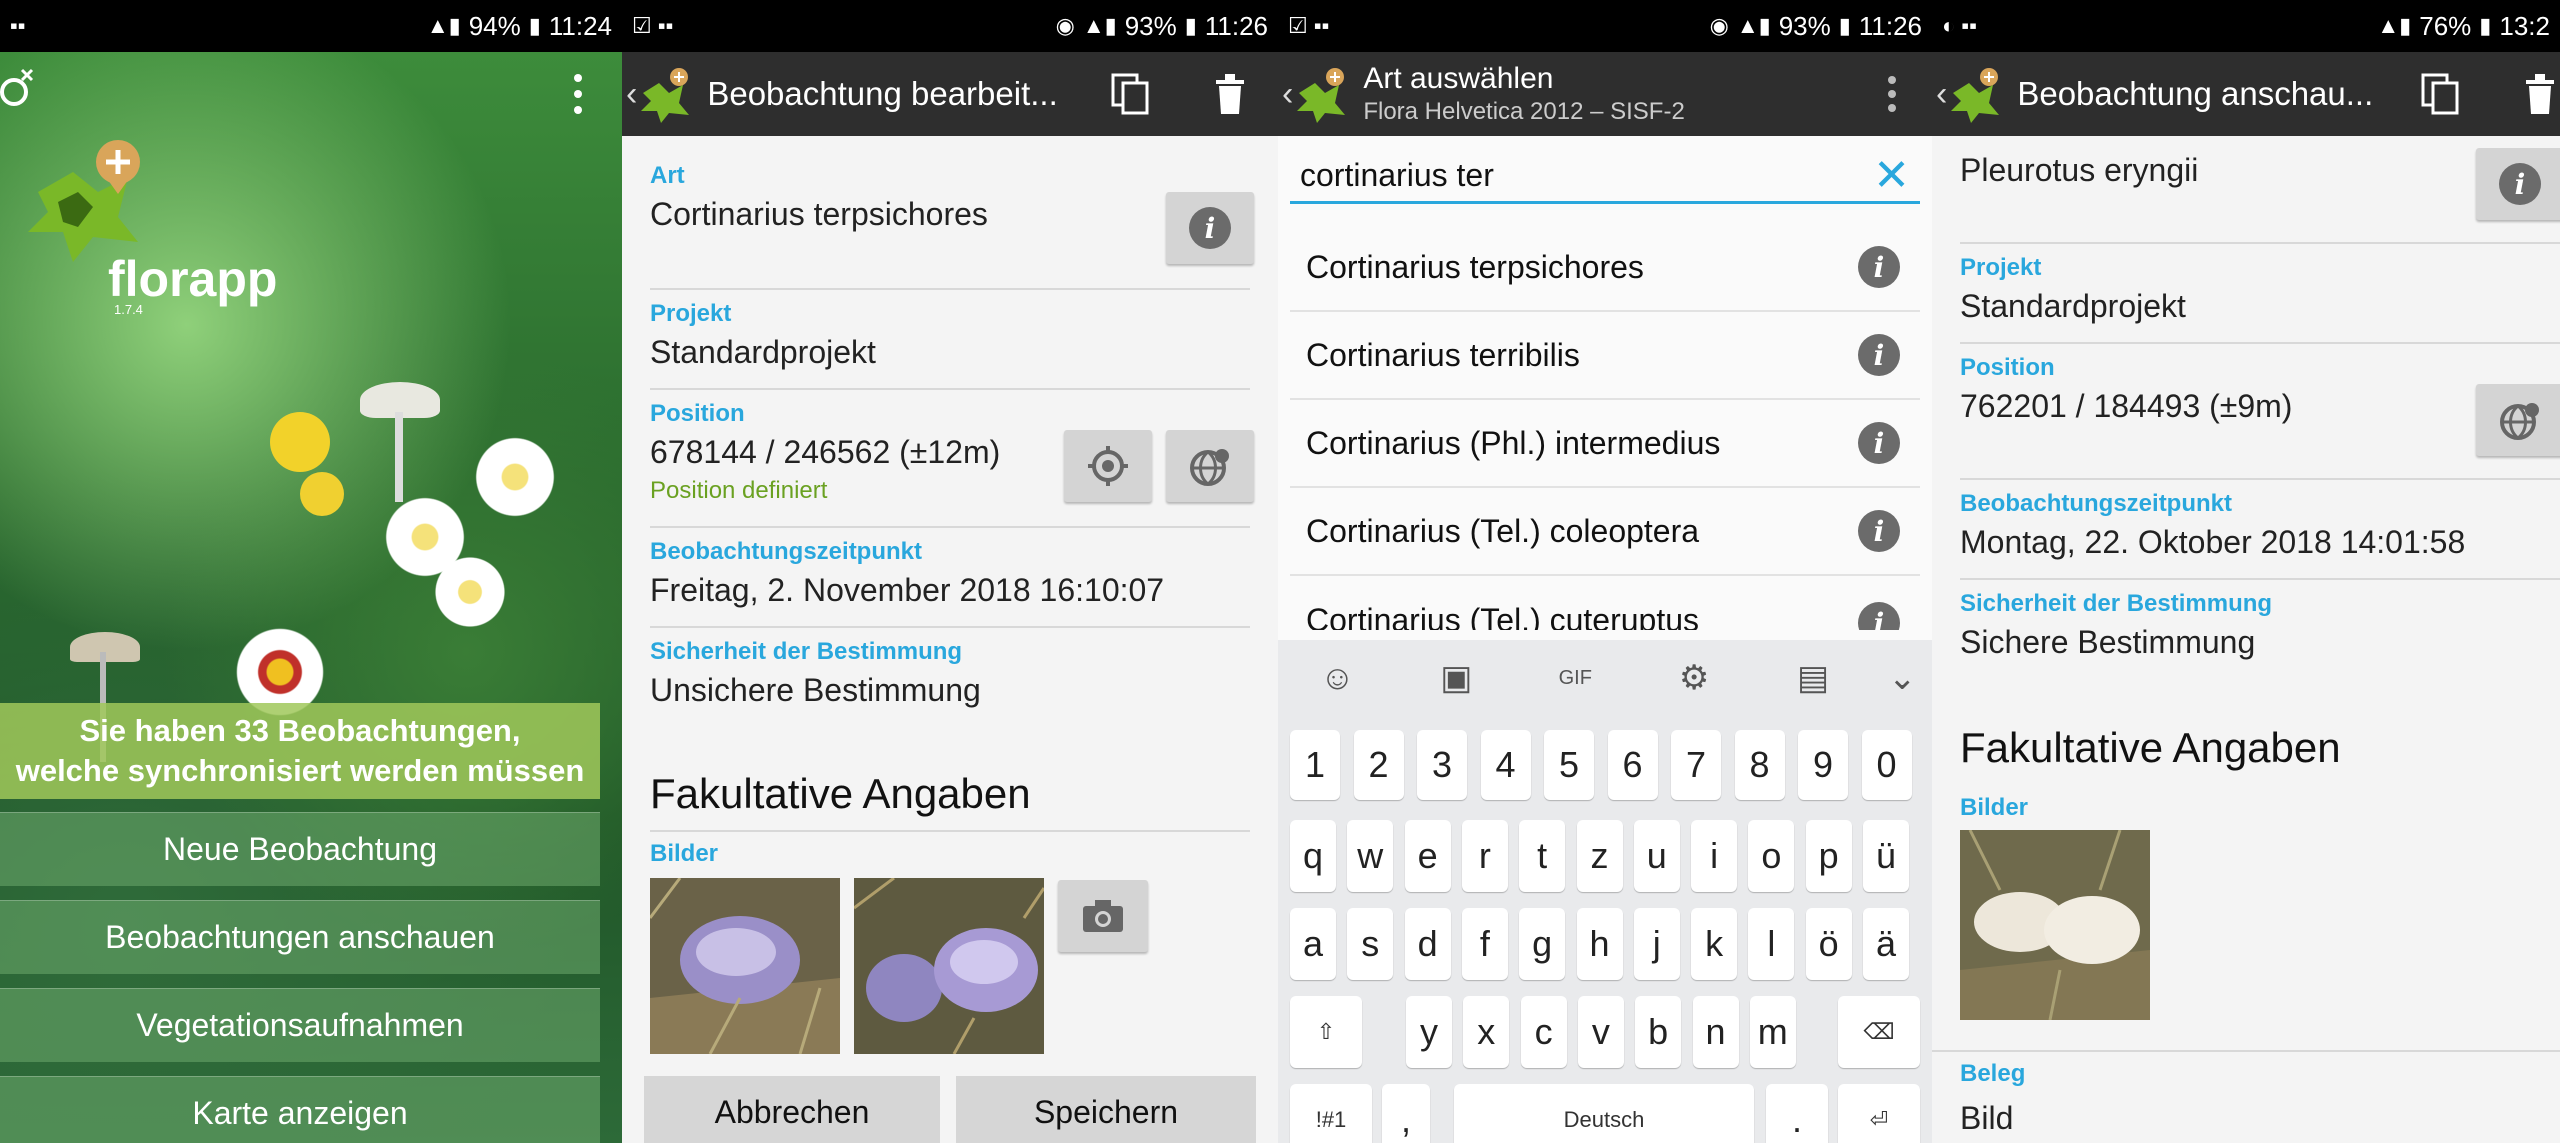  I want to click on key-g: g, so click(1542, 944).